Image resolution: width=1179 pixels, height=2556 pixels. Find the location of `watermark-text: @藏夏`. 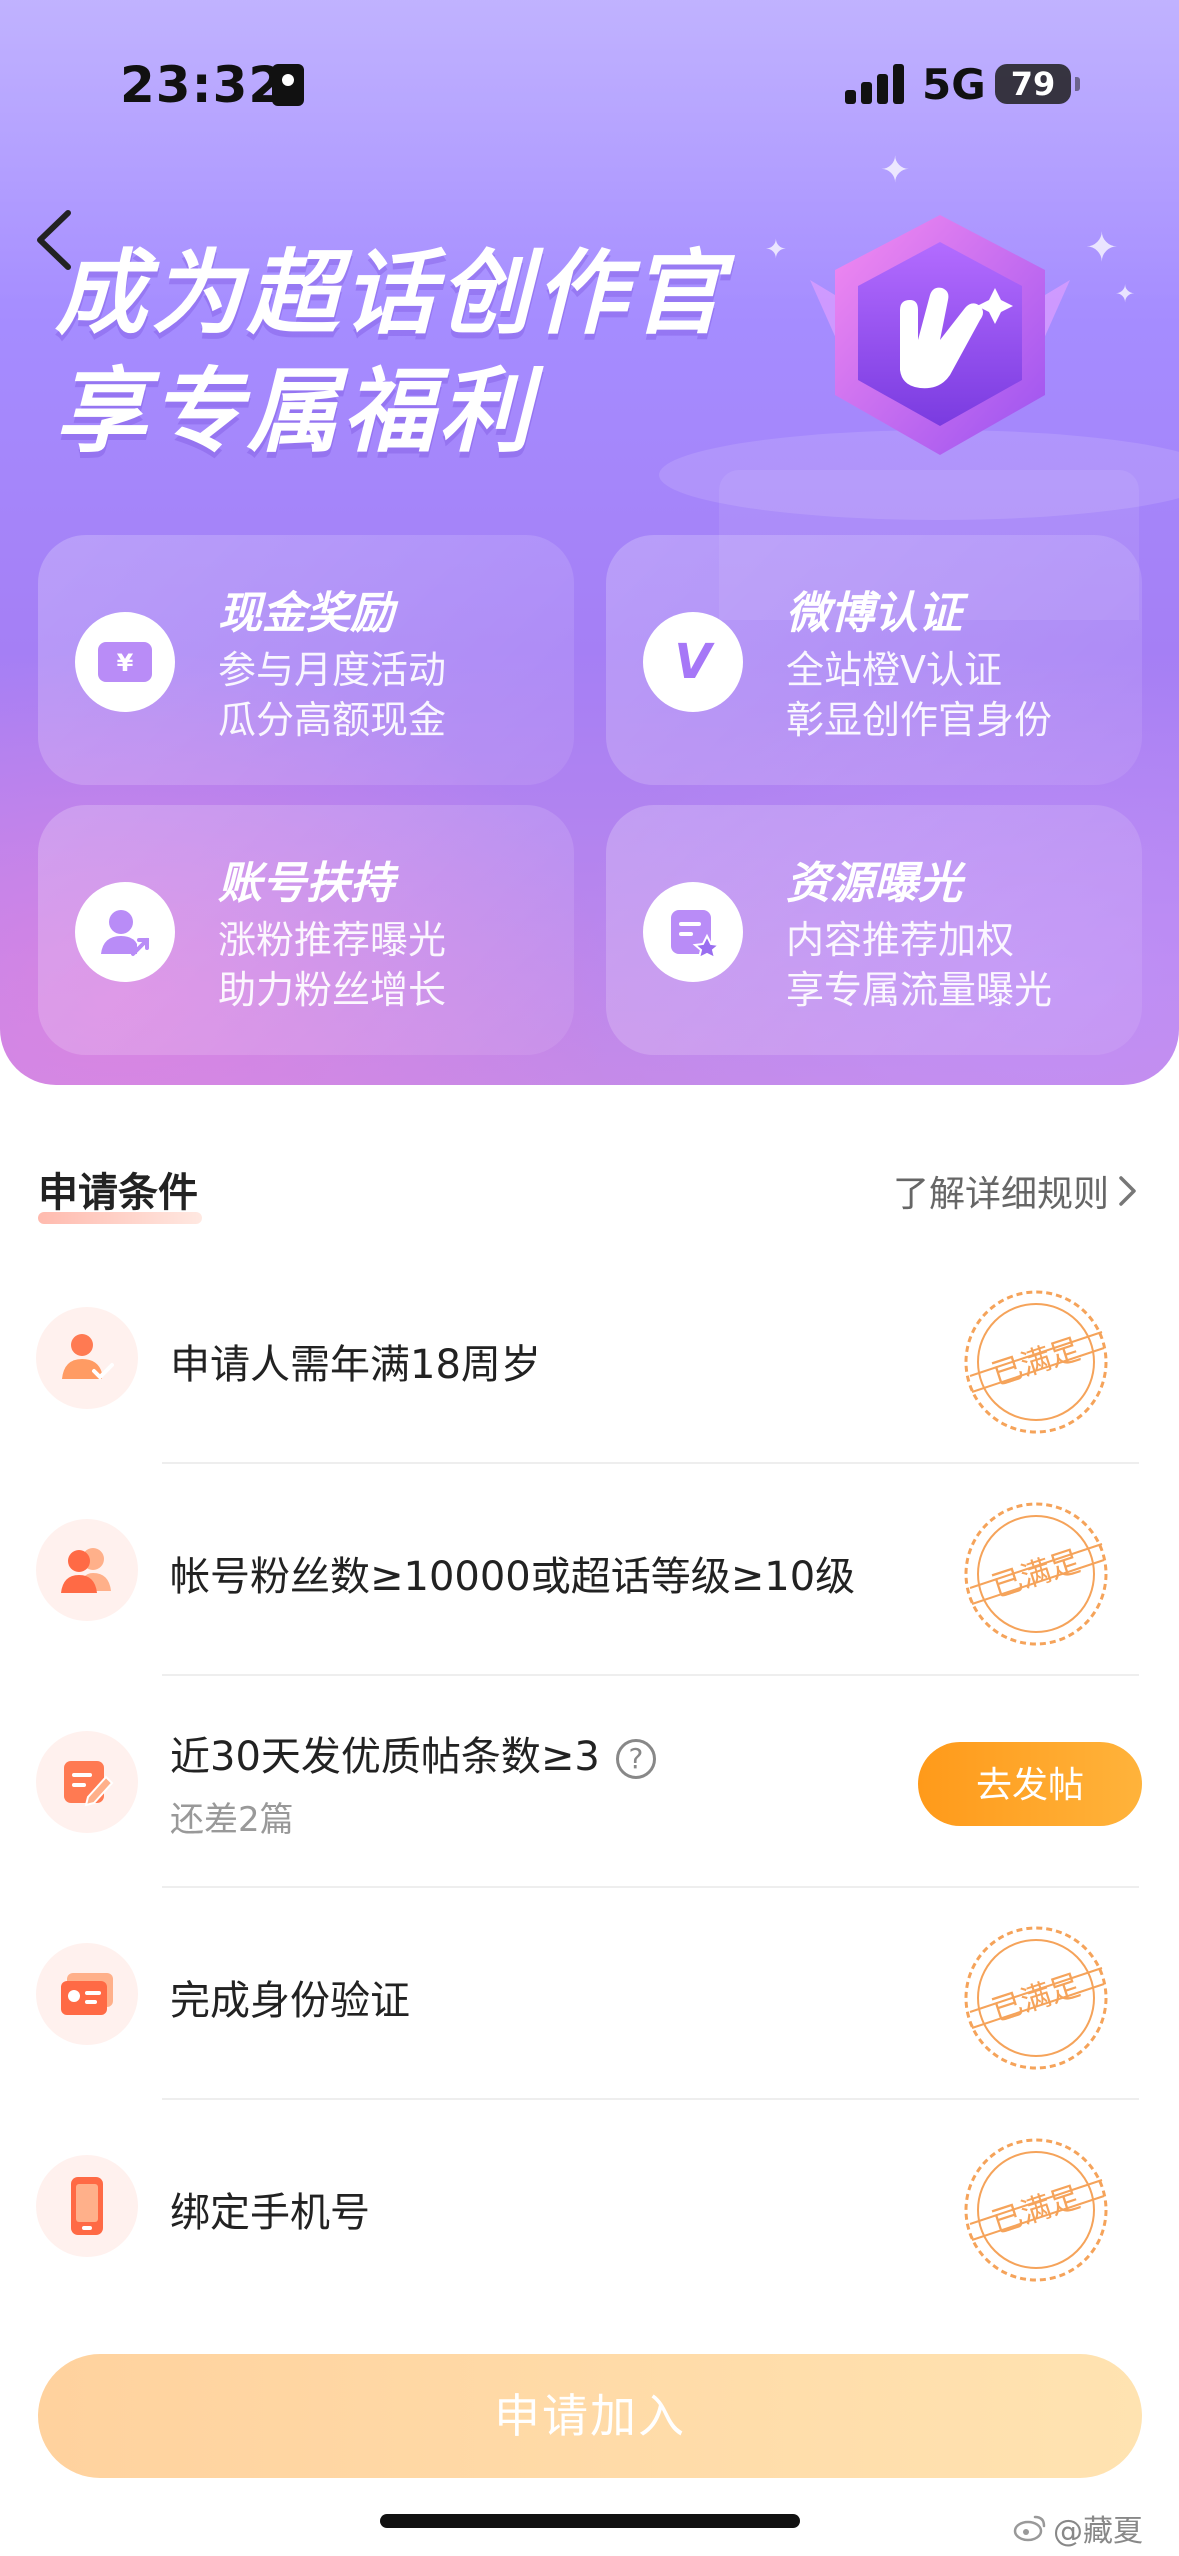

watermark-text: @藏夏 is located at coordinates (1098, 2531).